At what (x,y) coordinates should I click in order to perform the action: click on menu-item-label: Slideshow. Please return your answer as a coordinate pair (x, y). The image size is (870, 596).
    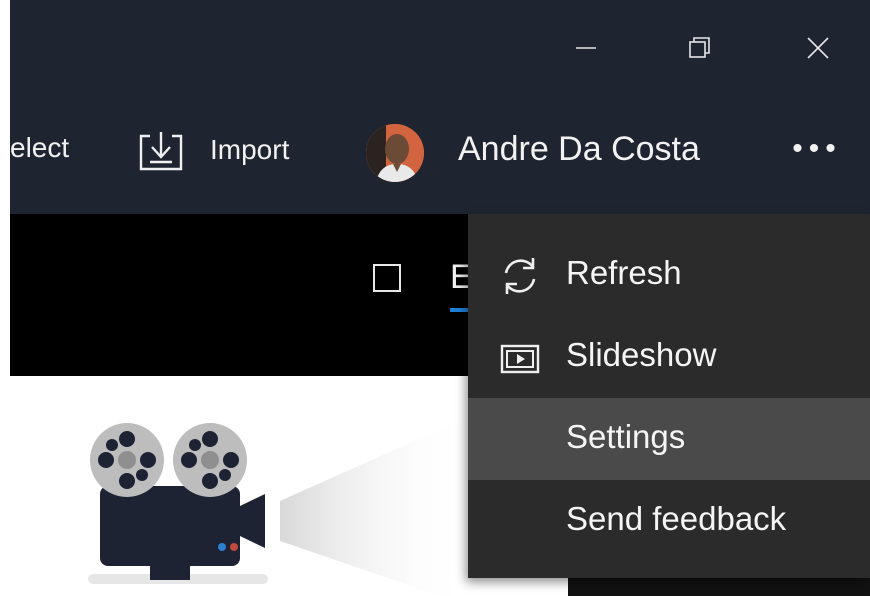
    Looking at the image, I should click on (641, 354).